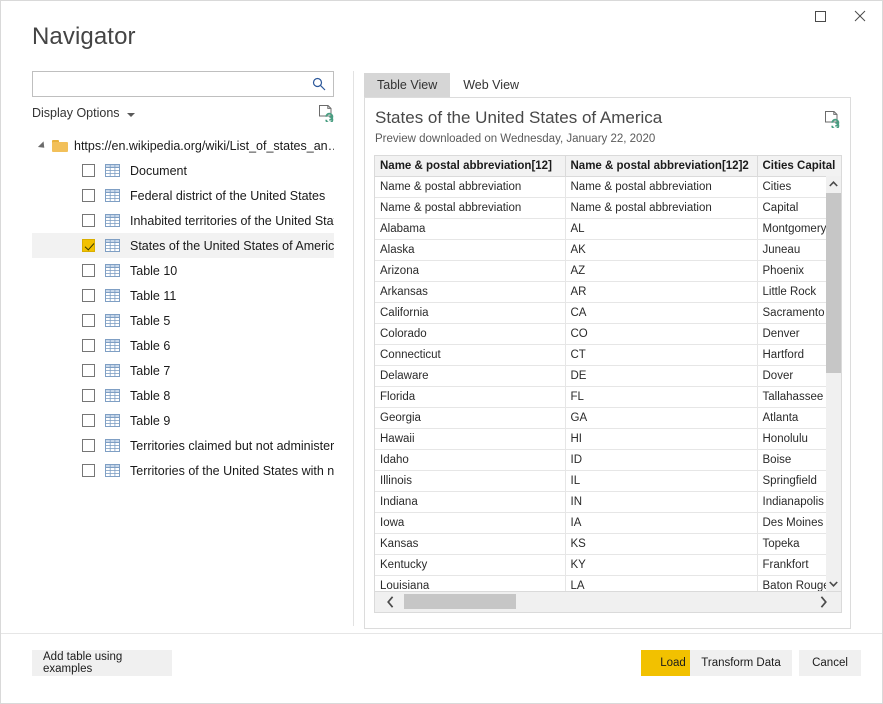 This screenshot has width=883, height=704. I want to click on tab-web-view: Web View, so click(491, 85).